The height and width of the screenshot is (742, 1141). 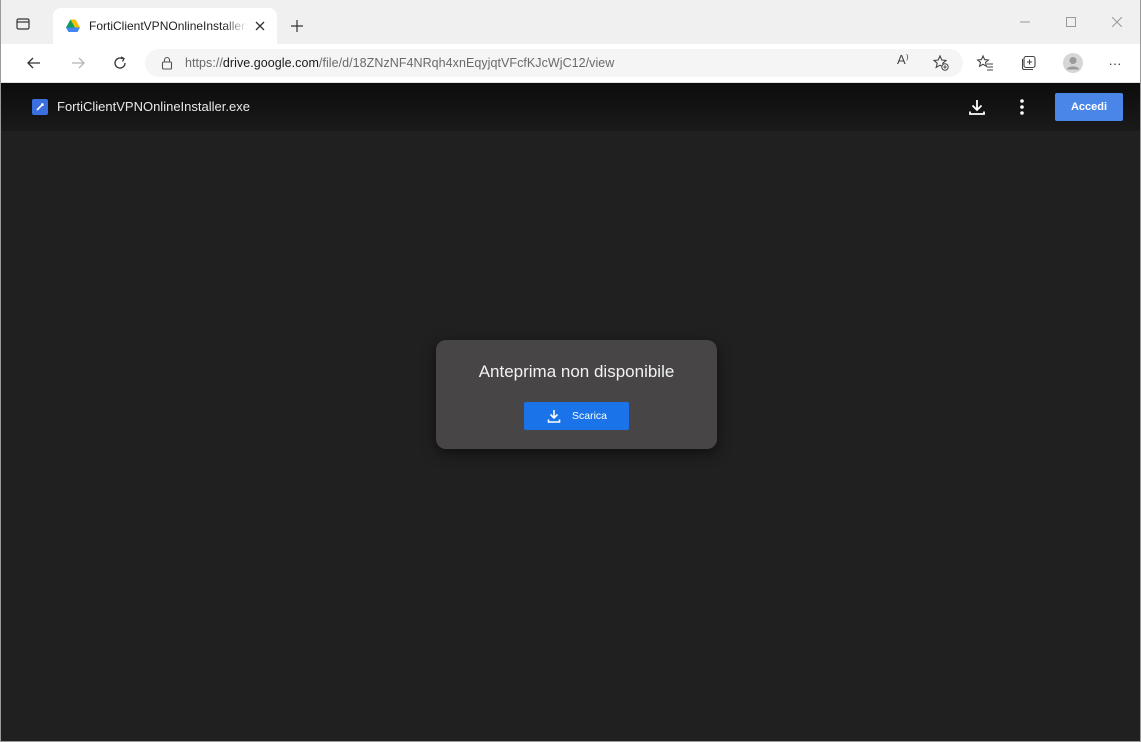 I want to click on back-arrow-icon, so click(x=34, y=63).